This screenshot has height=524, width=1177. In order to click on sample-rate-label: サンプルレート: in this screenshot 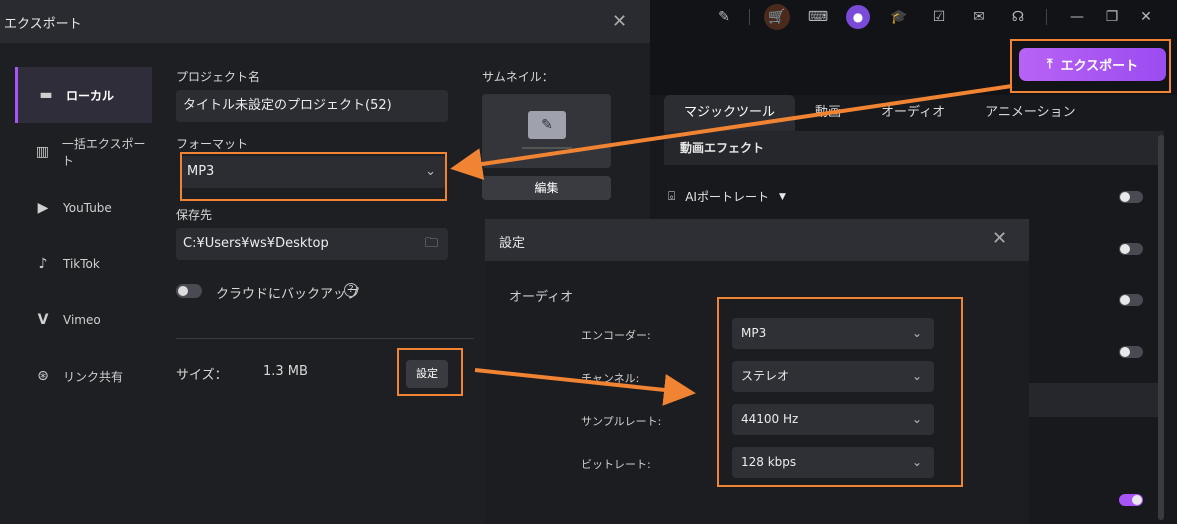, I will do `click(621, 421)`.